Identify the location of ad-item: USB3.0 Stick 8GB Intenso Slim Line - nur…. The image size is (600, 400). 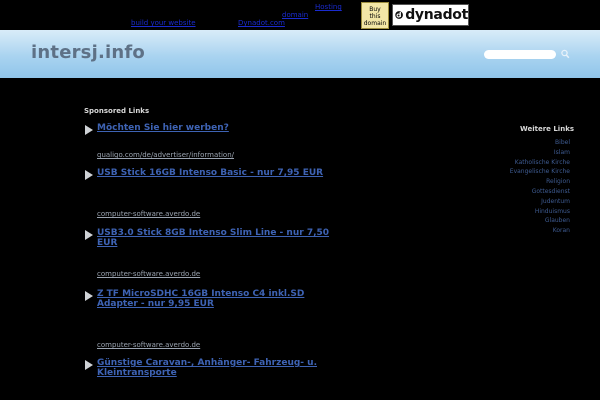
(219, 254).